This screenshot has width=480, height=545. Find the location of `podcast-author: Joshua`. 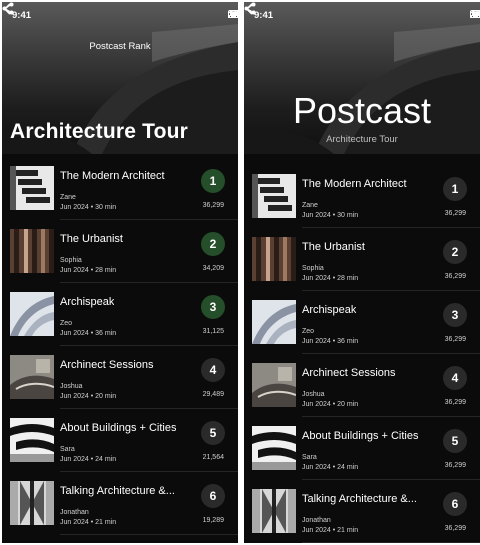

podcast-author: Joshua is located at coordinates (313, 394).